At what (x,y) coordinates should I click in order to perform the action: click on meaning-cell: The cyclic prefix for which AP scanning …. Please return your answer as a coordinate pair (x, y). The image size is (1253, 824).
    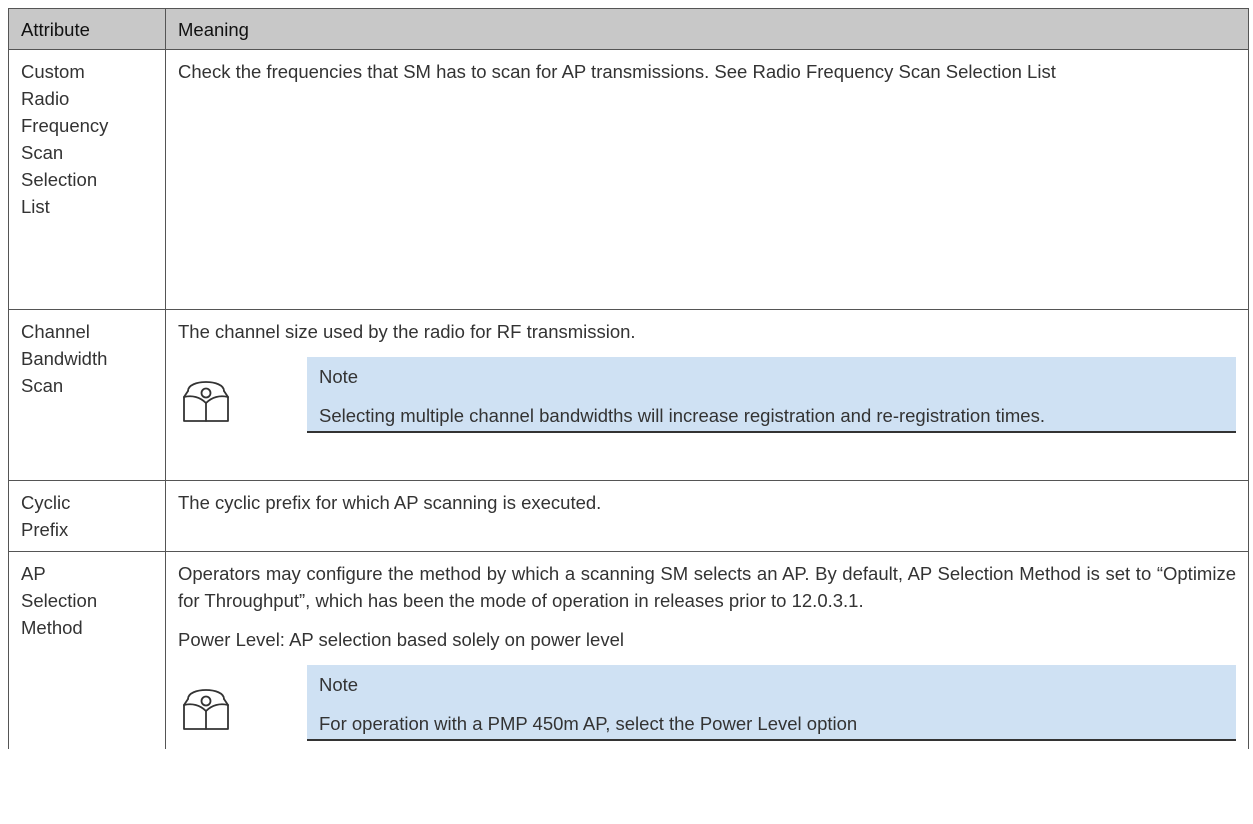
    Looking at the image, I should click on (707, 516).